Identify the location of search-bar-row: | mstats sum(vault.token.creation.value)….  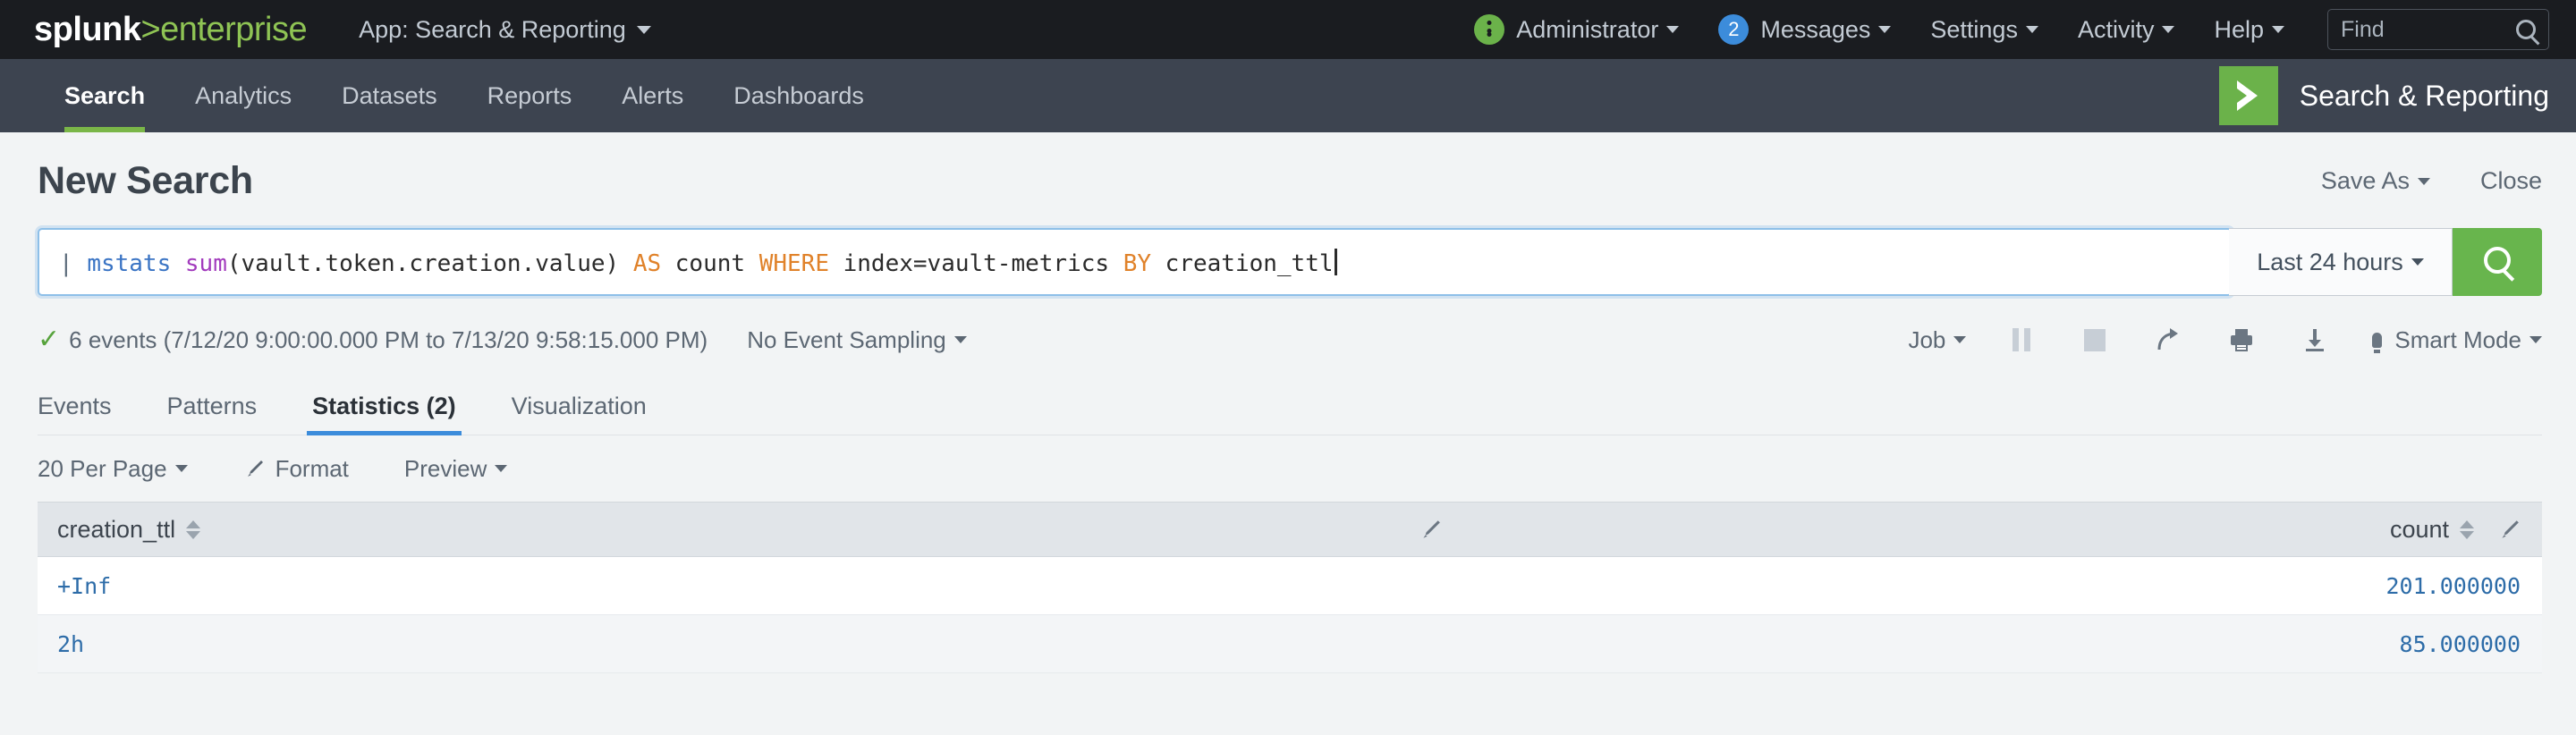
(1290, 262).